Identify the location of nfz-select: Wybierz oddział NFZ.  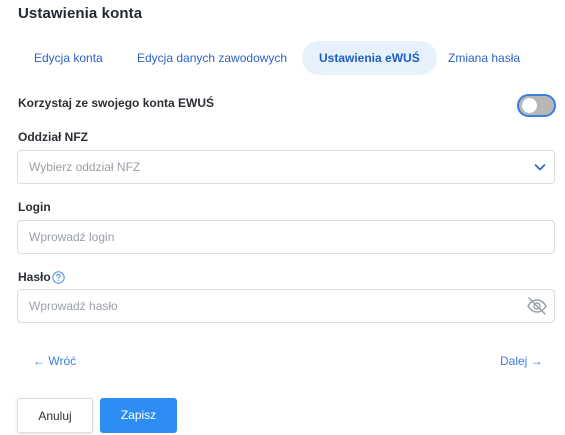
(286, 167).